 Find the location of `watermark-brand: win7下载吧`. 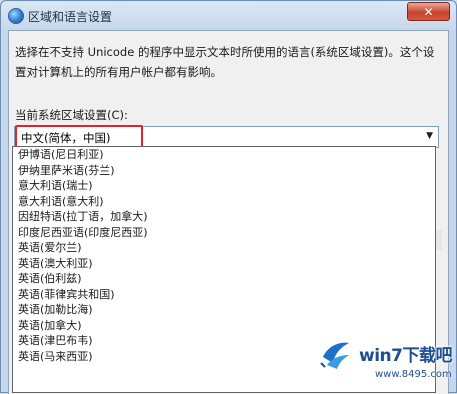

watermark-brand: win7下载吧 is located at coordinates (405, 356).